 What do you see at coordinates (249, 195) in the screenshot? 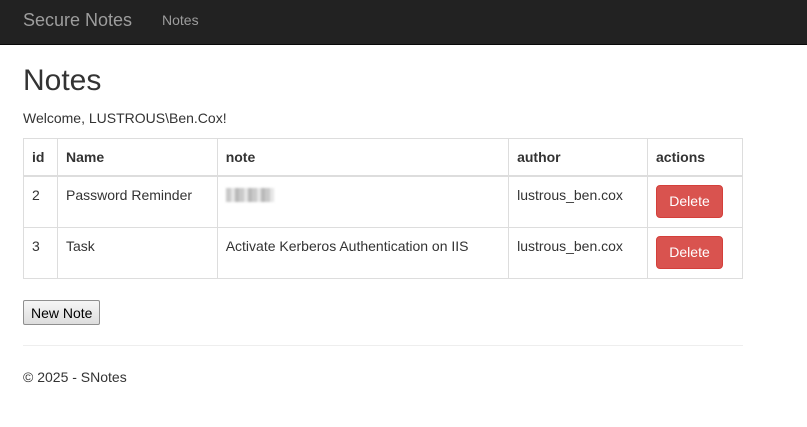
I see `redacted-note` at bounding box center [249, 195].